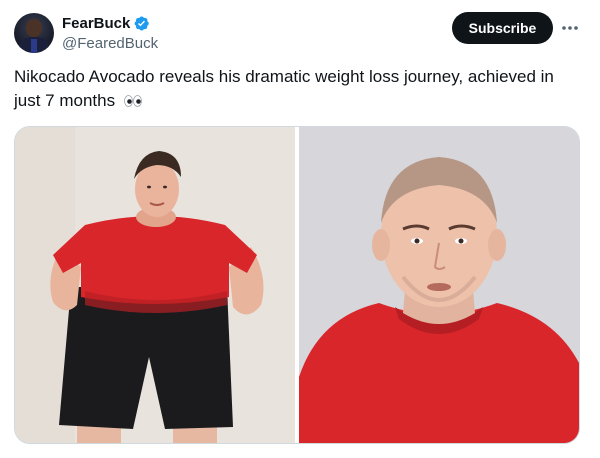  Describe the element at coordinates (570, 28) in the screenshot. I see `more-options-icon` at that location.